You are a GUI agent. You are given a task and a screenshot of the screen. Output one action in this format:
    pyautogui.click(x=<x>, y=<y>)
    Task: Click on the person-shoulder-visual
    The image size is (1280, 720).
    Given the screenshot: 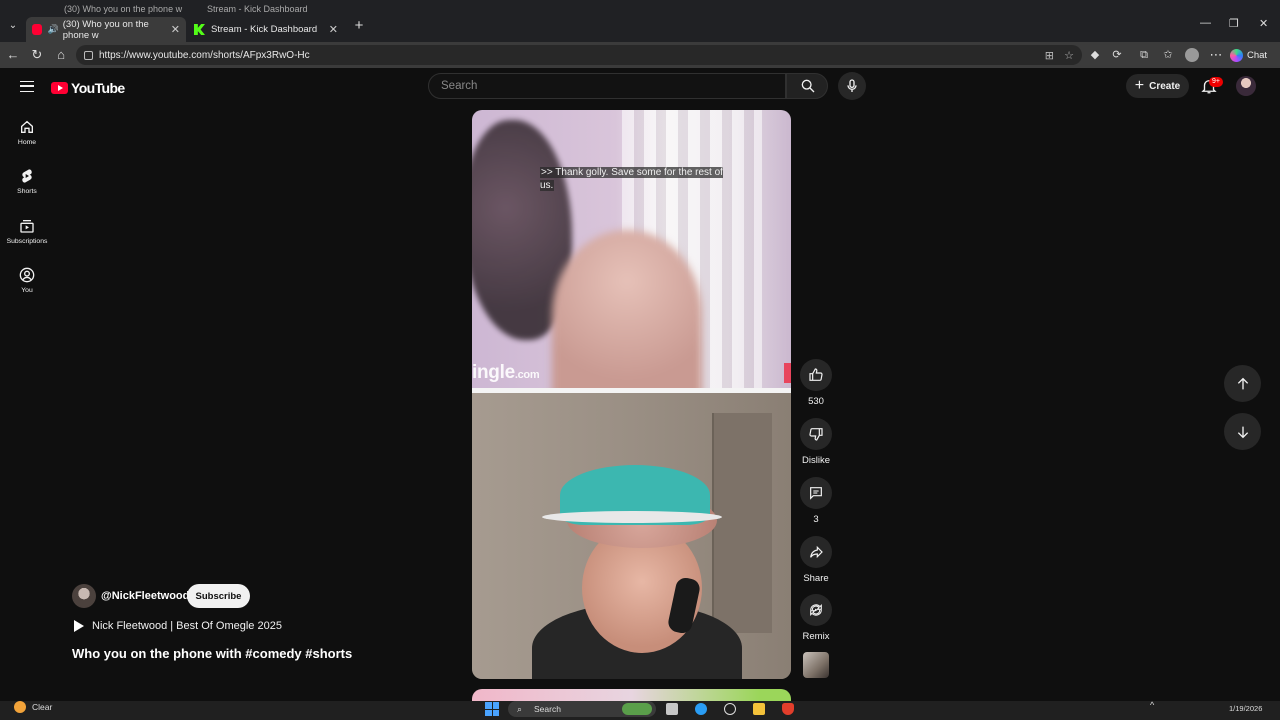 What is the action you would take?
    pyautogui.click(x=627, y=315)
    